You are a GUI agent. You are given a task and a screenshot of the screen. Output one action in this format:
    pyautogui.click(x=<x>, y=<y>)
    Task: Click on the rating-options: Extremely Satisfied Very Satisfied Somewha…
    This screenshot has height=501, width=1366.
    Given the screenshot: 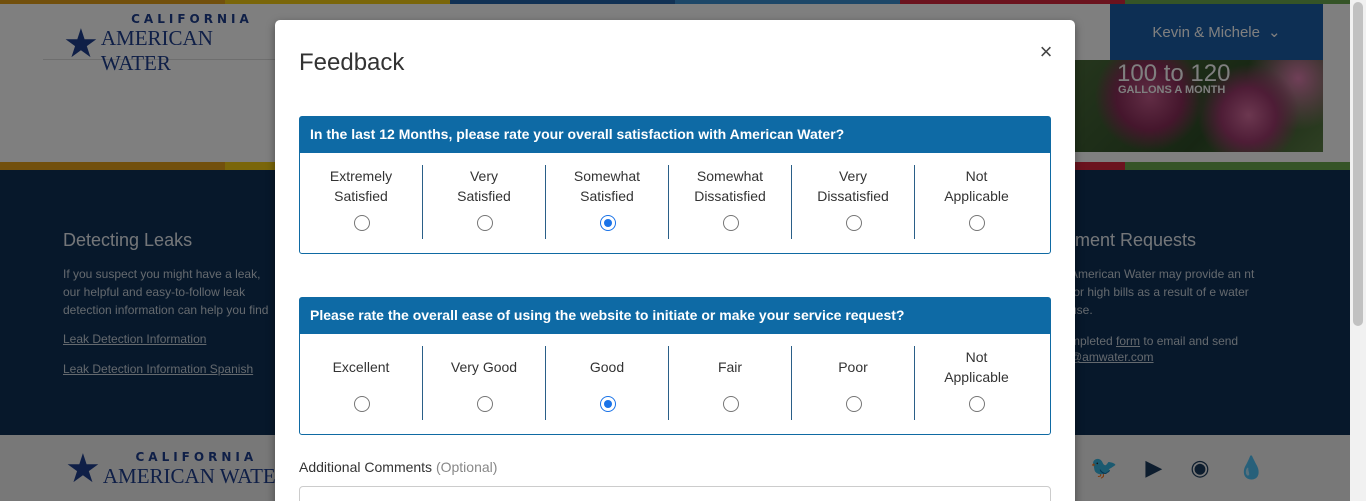 What is the action you would take?
    pyautogui.click(x=675, y=196)
    